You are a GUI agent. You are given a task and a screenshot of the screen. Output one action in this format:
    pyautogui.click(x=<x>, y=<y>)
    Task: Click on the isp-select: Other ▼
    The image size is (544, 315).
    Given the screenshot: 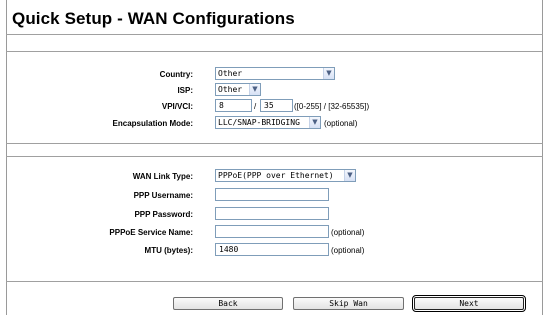 What is the action you would take?
    pyautogui.click(x=238, y=89)
    